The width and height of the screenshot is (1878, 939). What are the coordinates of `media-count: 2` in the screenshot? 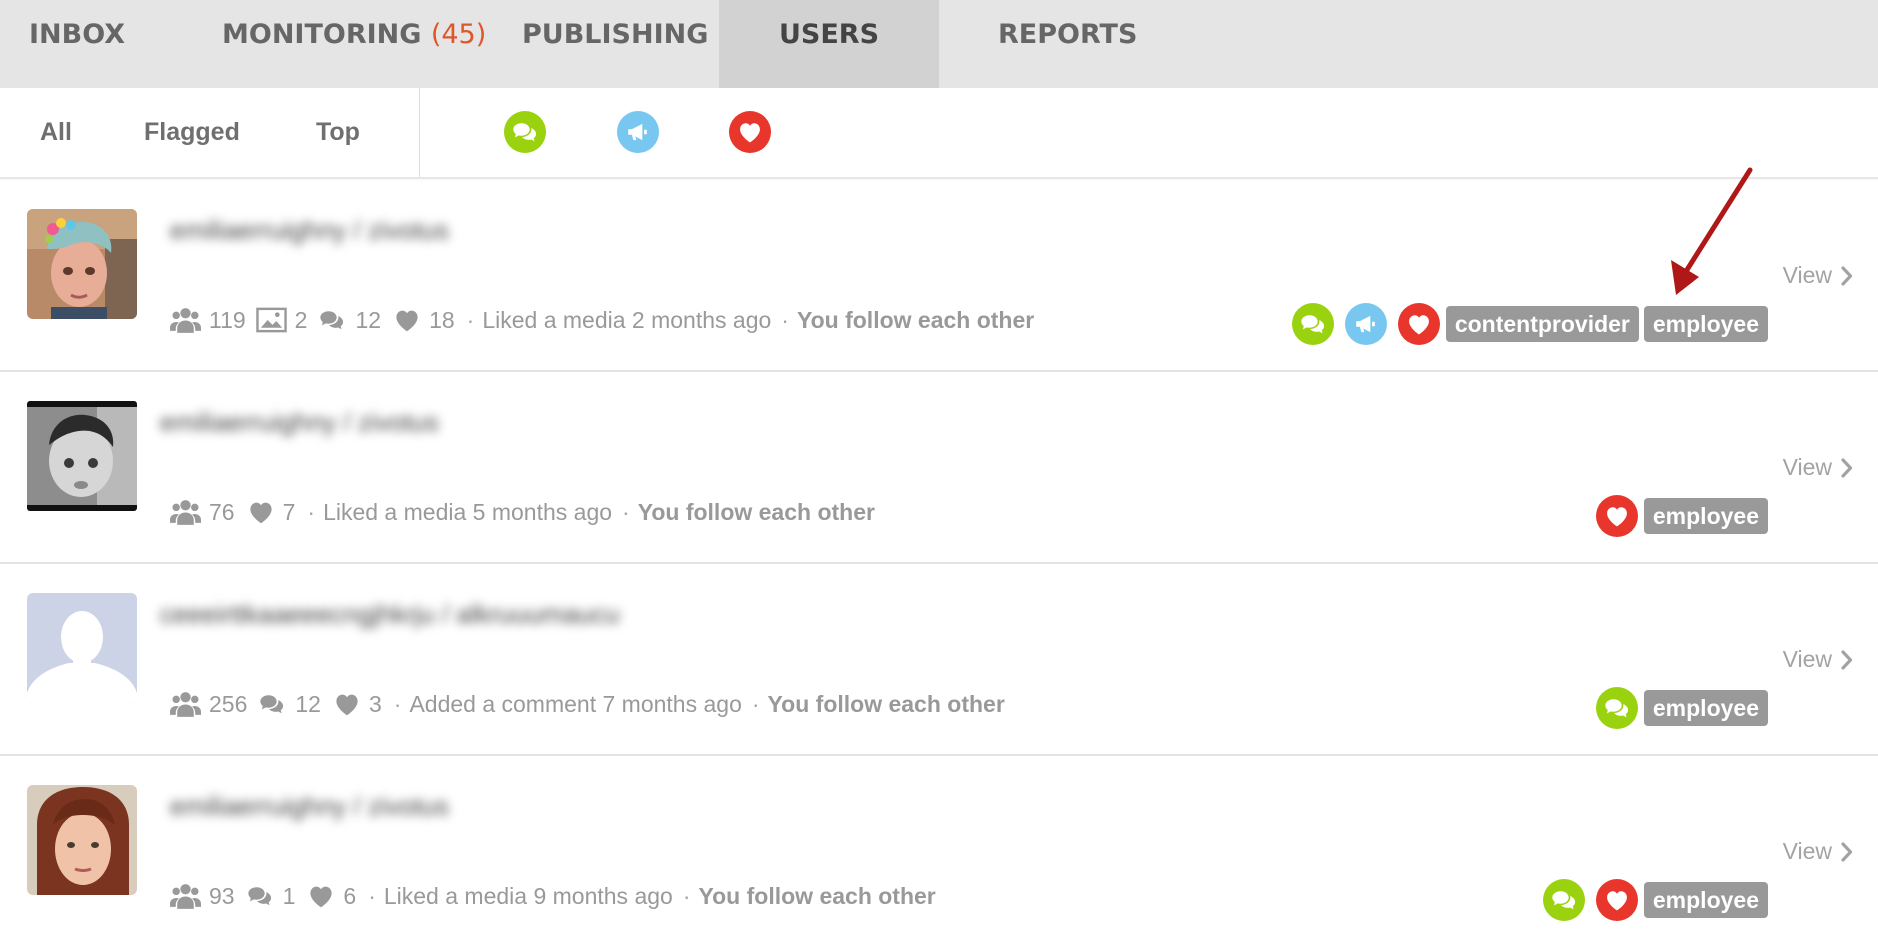 It's located at (301, 319).